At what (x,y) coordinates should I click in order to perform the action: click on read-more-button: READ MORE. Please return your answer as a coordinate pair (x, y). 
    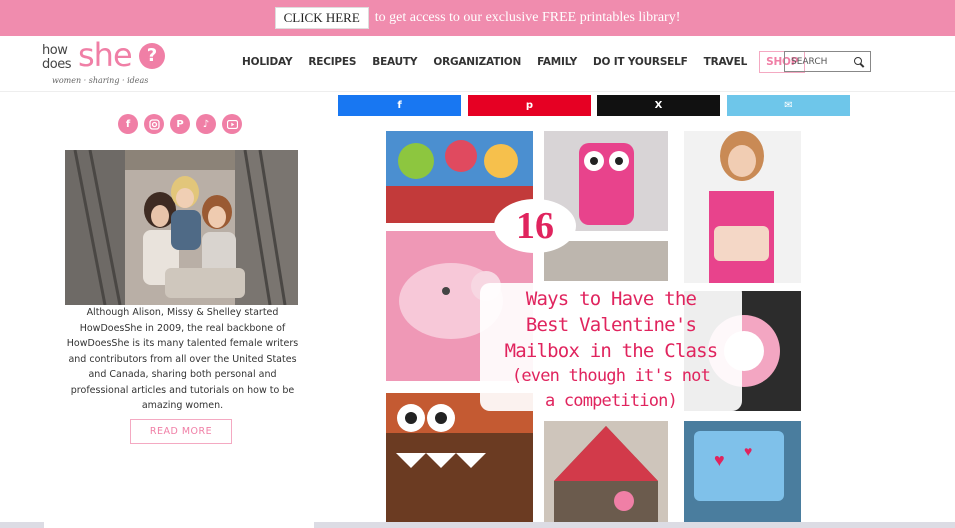
    Looking at the image, I should click on (181, 431).